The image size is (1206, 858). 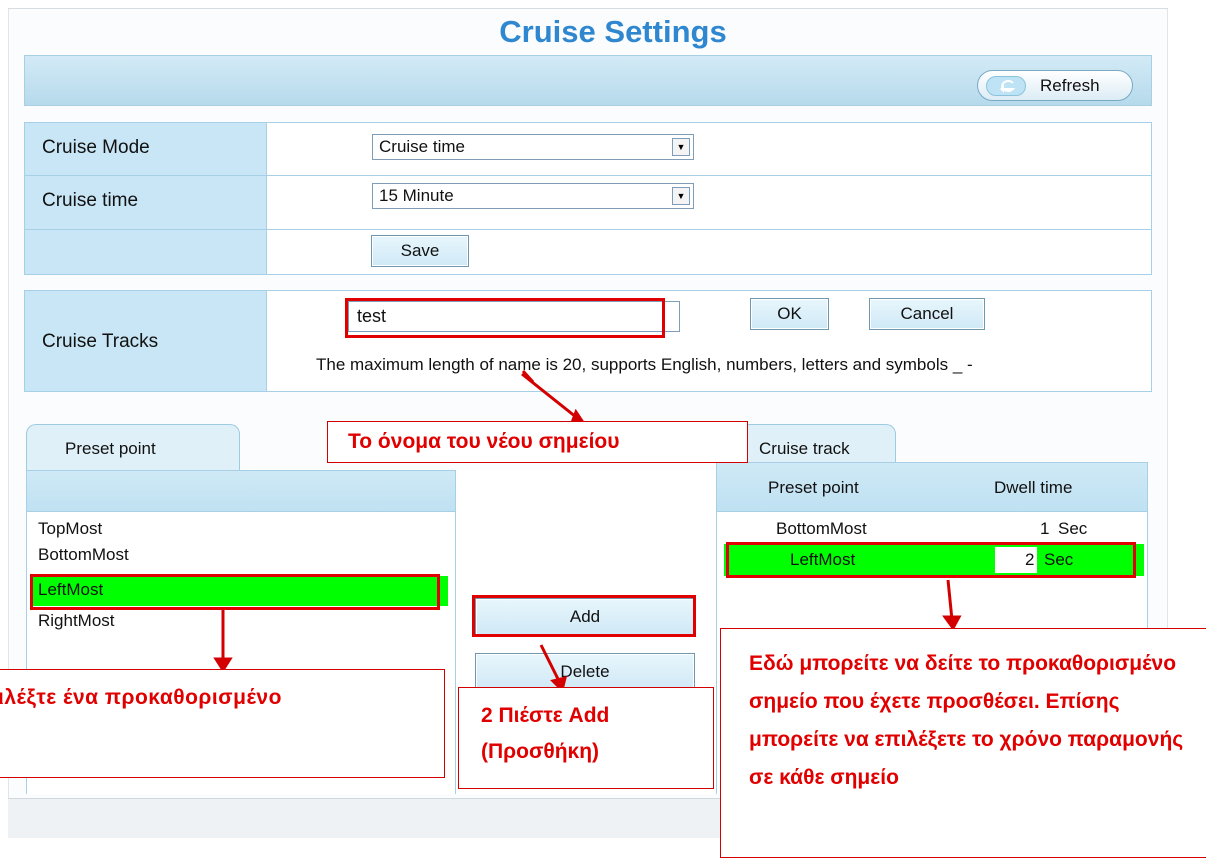 What do you see at coordinates (585, 672) in the screenshot?
I see `delete-button: Delete` at bounding box center [585, 672].